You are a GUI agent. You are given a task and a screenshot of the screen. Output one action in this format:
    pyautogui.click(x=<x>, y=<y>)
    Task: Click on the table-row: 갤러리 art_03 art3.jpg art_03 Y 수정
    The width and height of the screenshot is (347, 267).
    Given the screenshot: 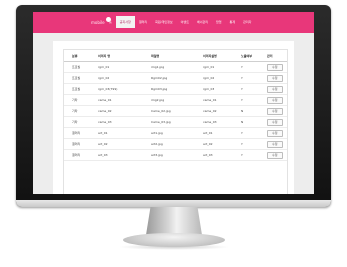 What is the action you would take?
    pyautogui.click(x=175, y=155)
    